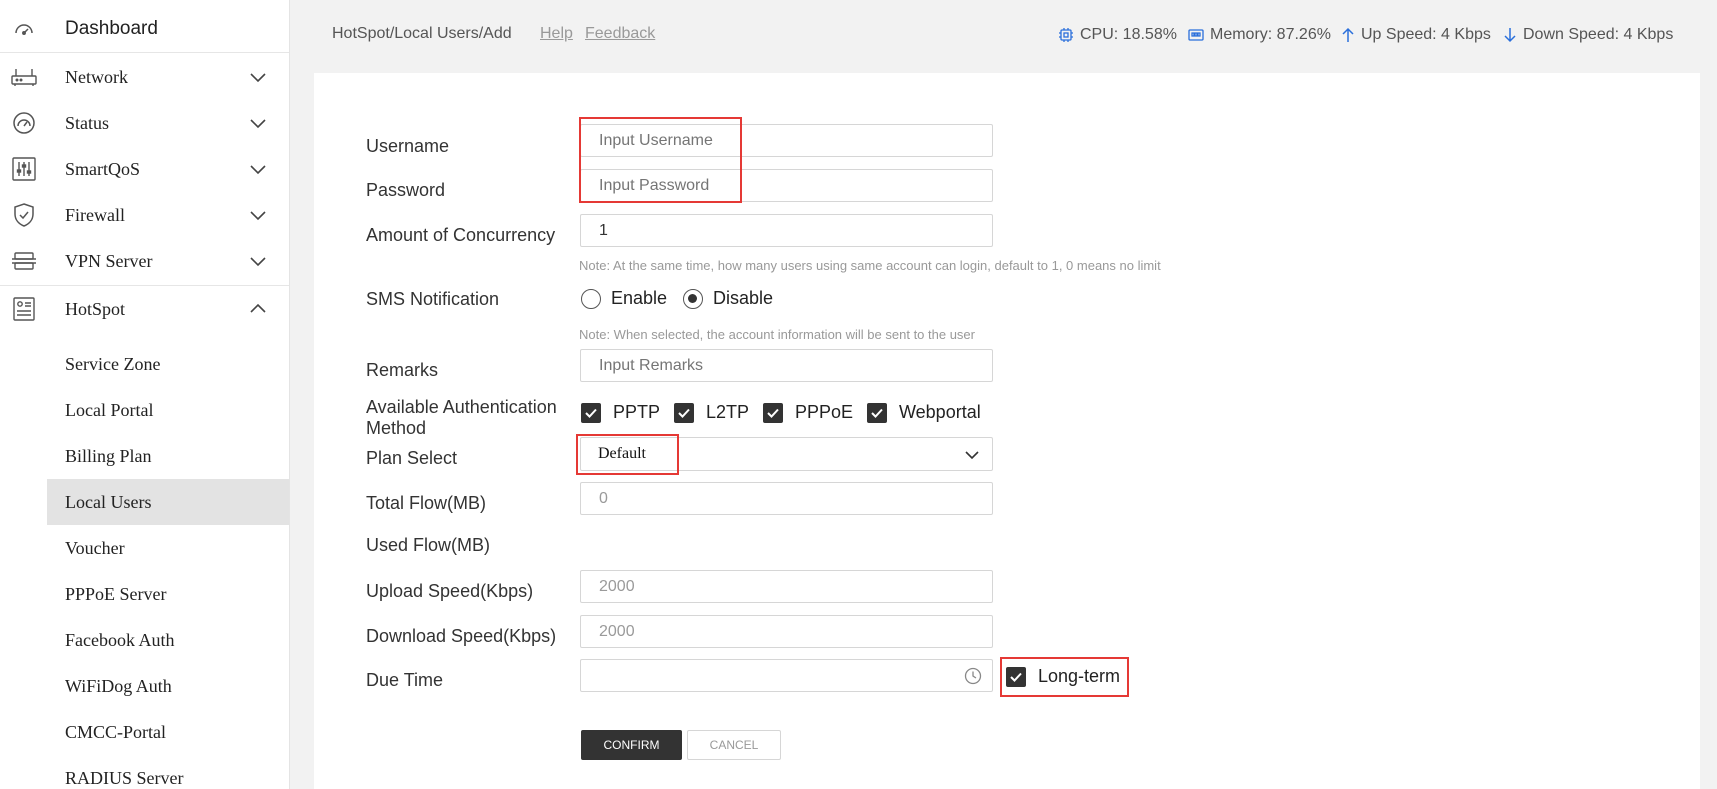  Describe the element at coordinates (428, 545) in the screenshot. I see `used-flow-label: Used Flow(MB)` at that location.